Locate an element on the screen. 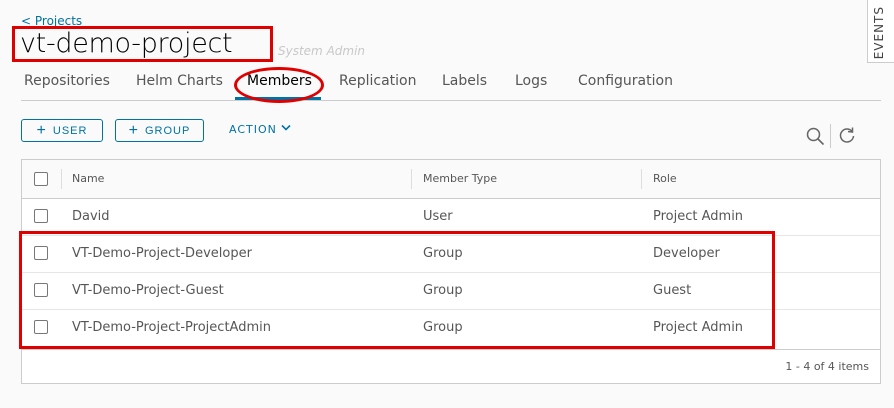 This screenshot has height=408, width=894. member-type: User is located at coordinates (438, 216).